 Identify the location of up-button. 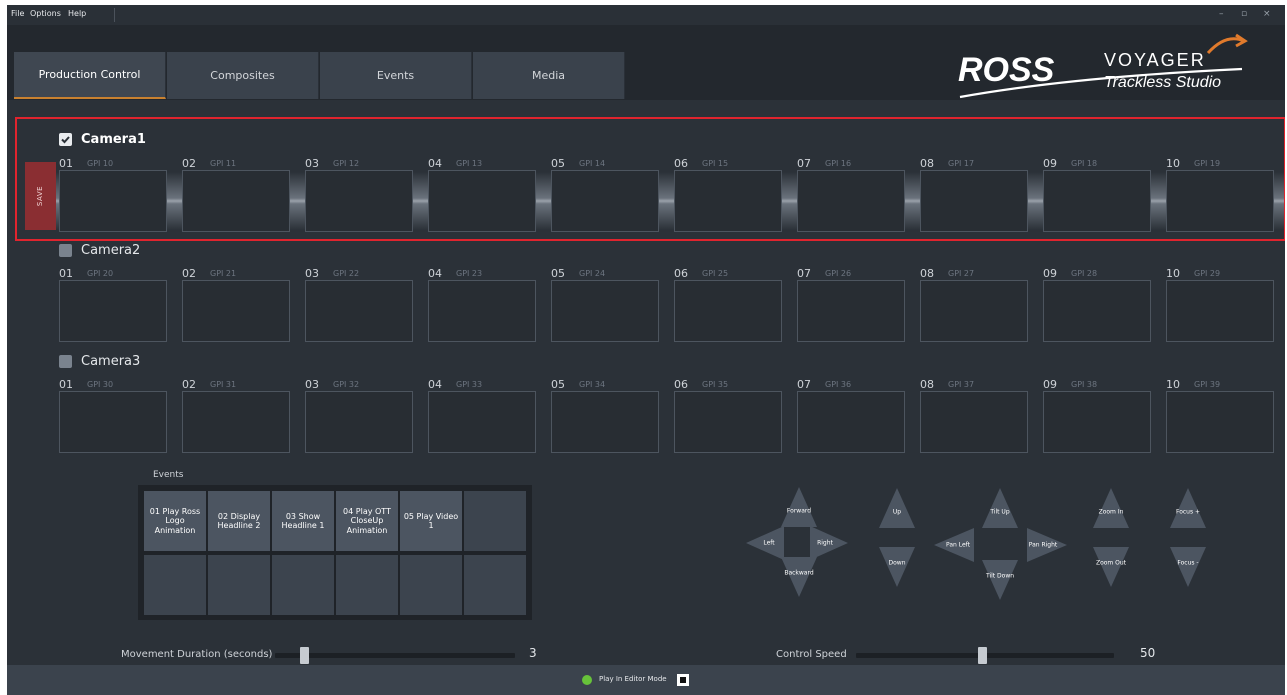
(897, 508).